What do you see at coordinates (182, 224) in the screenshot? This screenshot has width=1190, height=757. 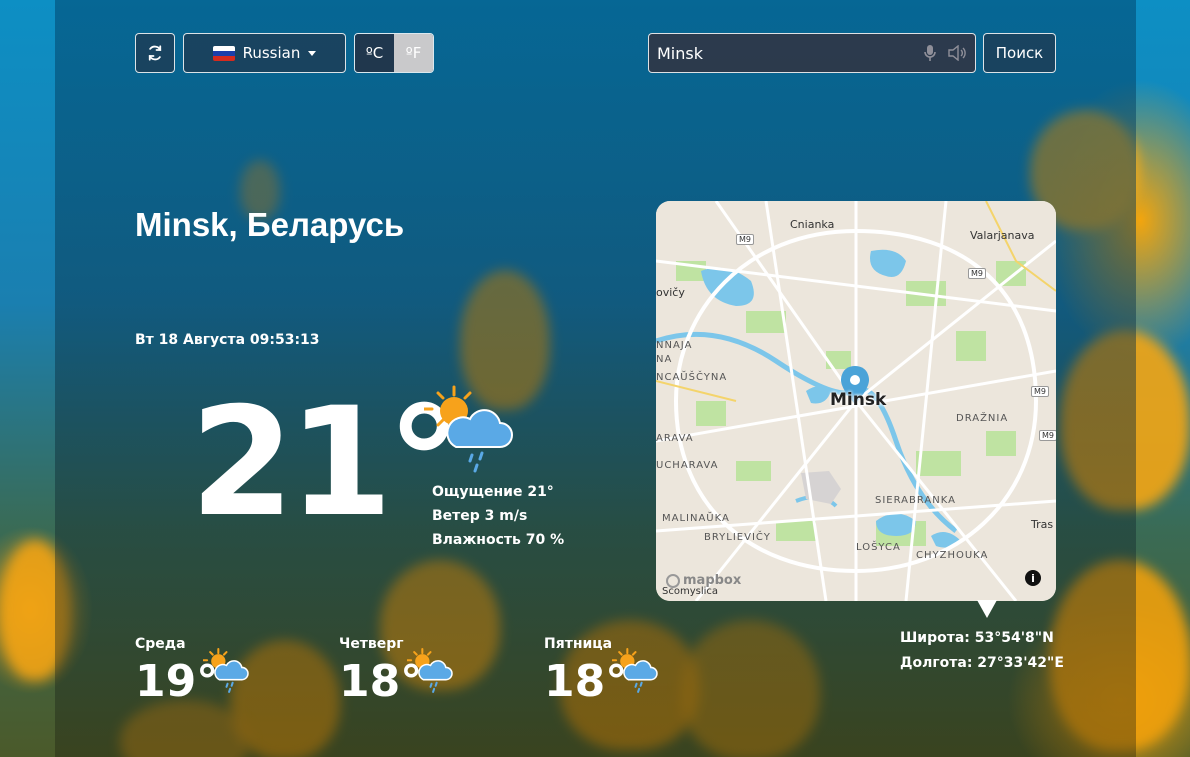 I see `city-name: Minsk` at bounding box center [182, 224].